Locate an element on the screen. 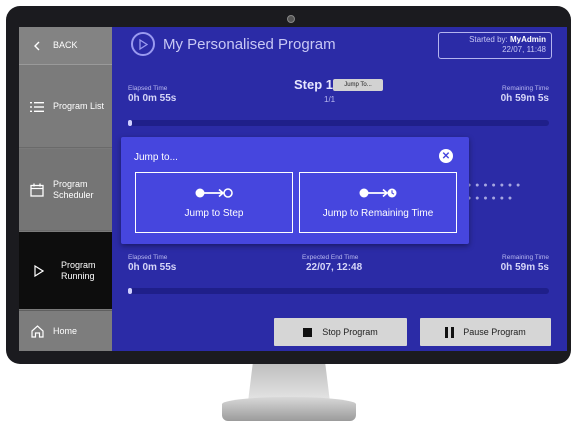 The image size is (577, 425). monitor-stand-base is located at coordinates (289, 409).